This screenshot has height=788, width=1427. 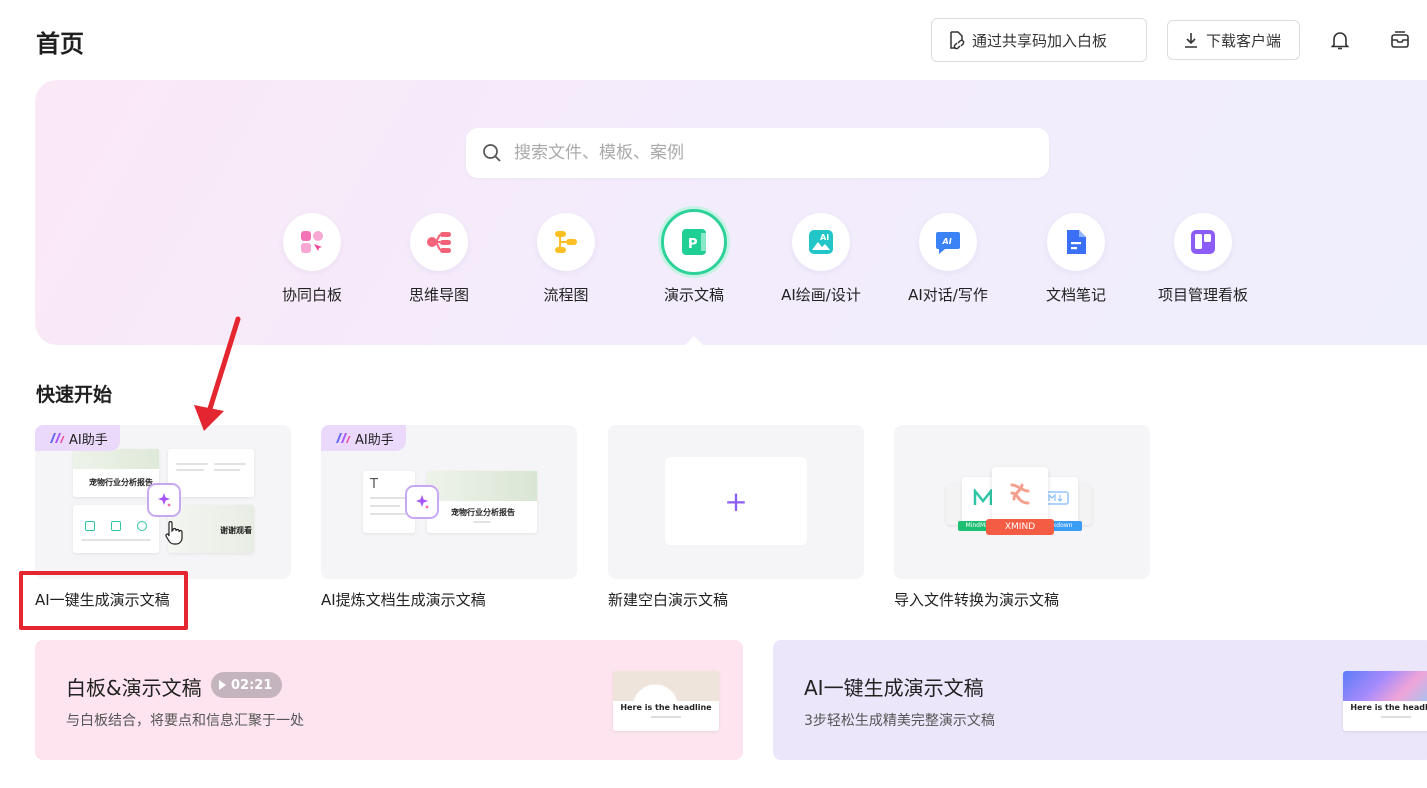 I want to click on presentation-icon: P, so click(x=694, y=242).